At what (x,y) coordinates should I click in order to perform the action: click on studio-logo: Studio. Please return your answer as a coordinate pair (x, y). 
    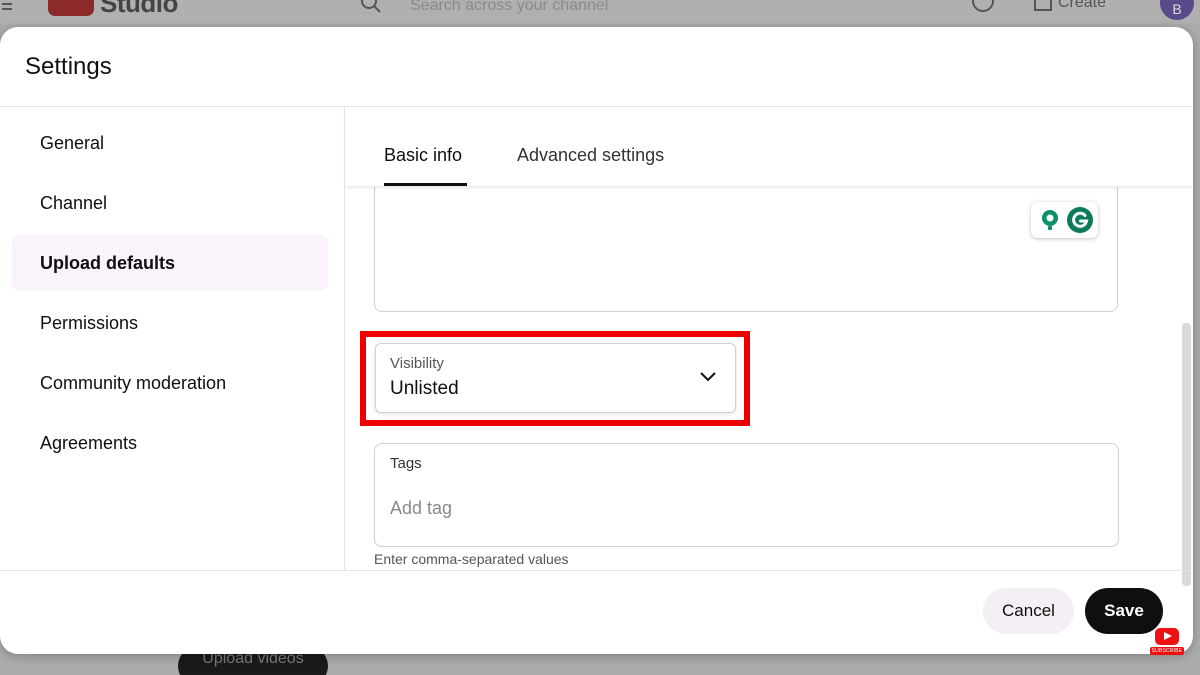
    Looking at the image, I should click on (113, 9).